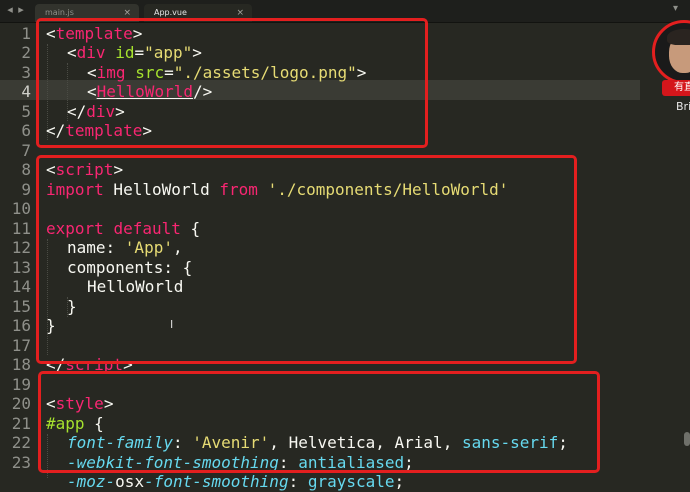  What do you see at coordinates (351, 481) in the screenshot?
I see `token: grayscale` at bounding box center [351, 481].